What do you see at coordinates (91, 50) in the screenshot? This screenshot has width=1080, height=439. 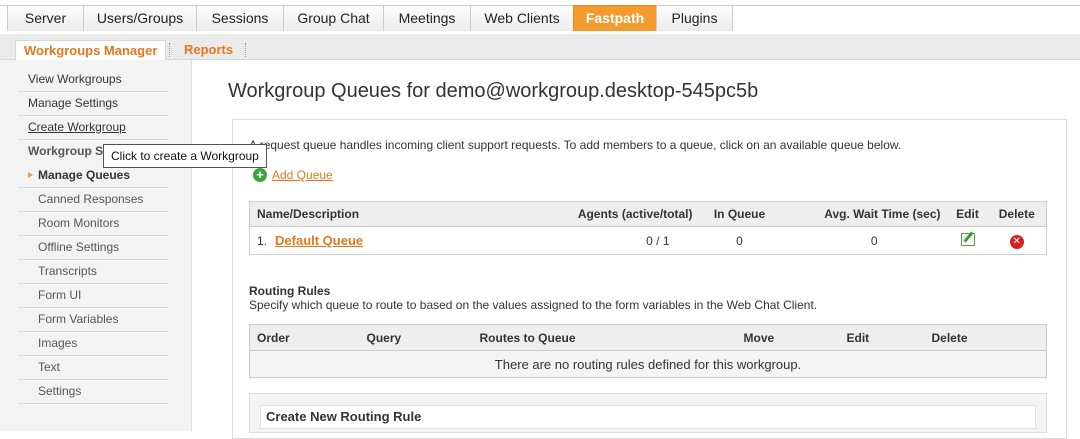 I see `subtab-workgroups-manager: Workgroups Manager` at bounding box center [91, 50].